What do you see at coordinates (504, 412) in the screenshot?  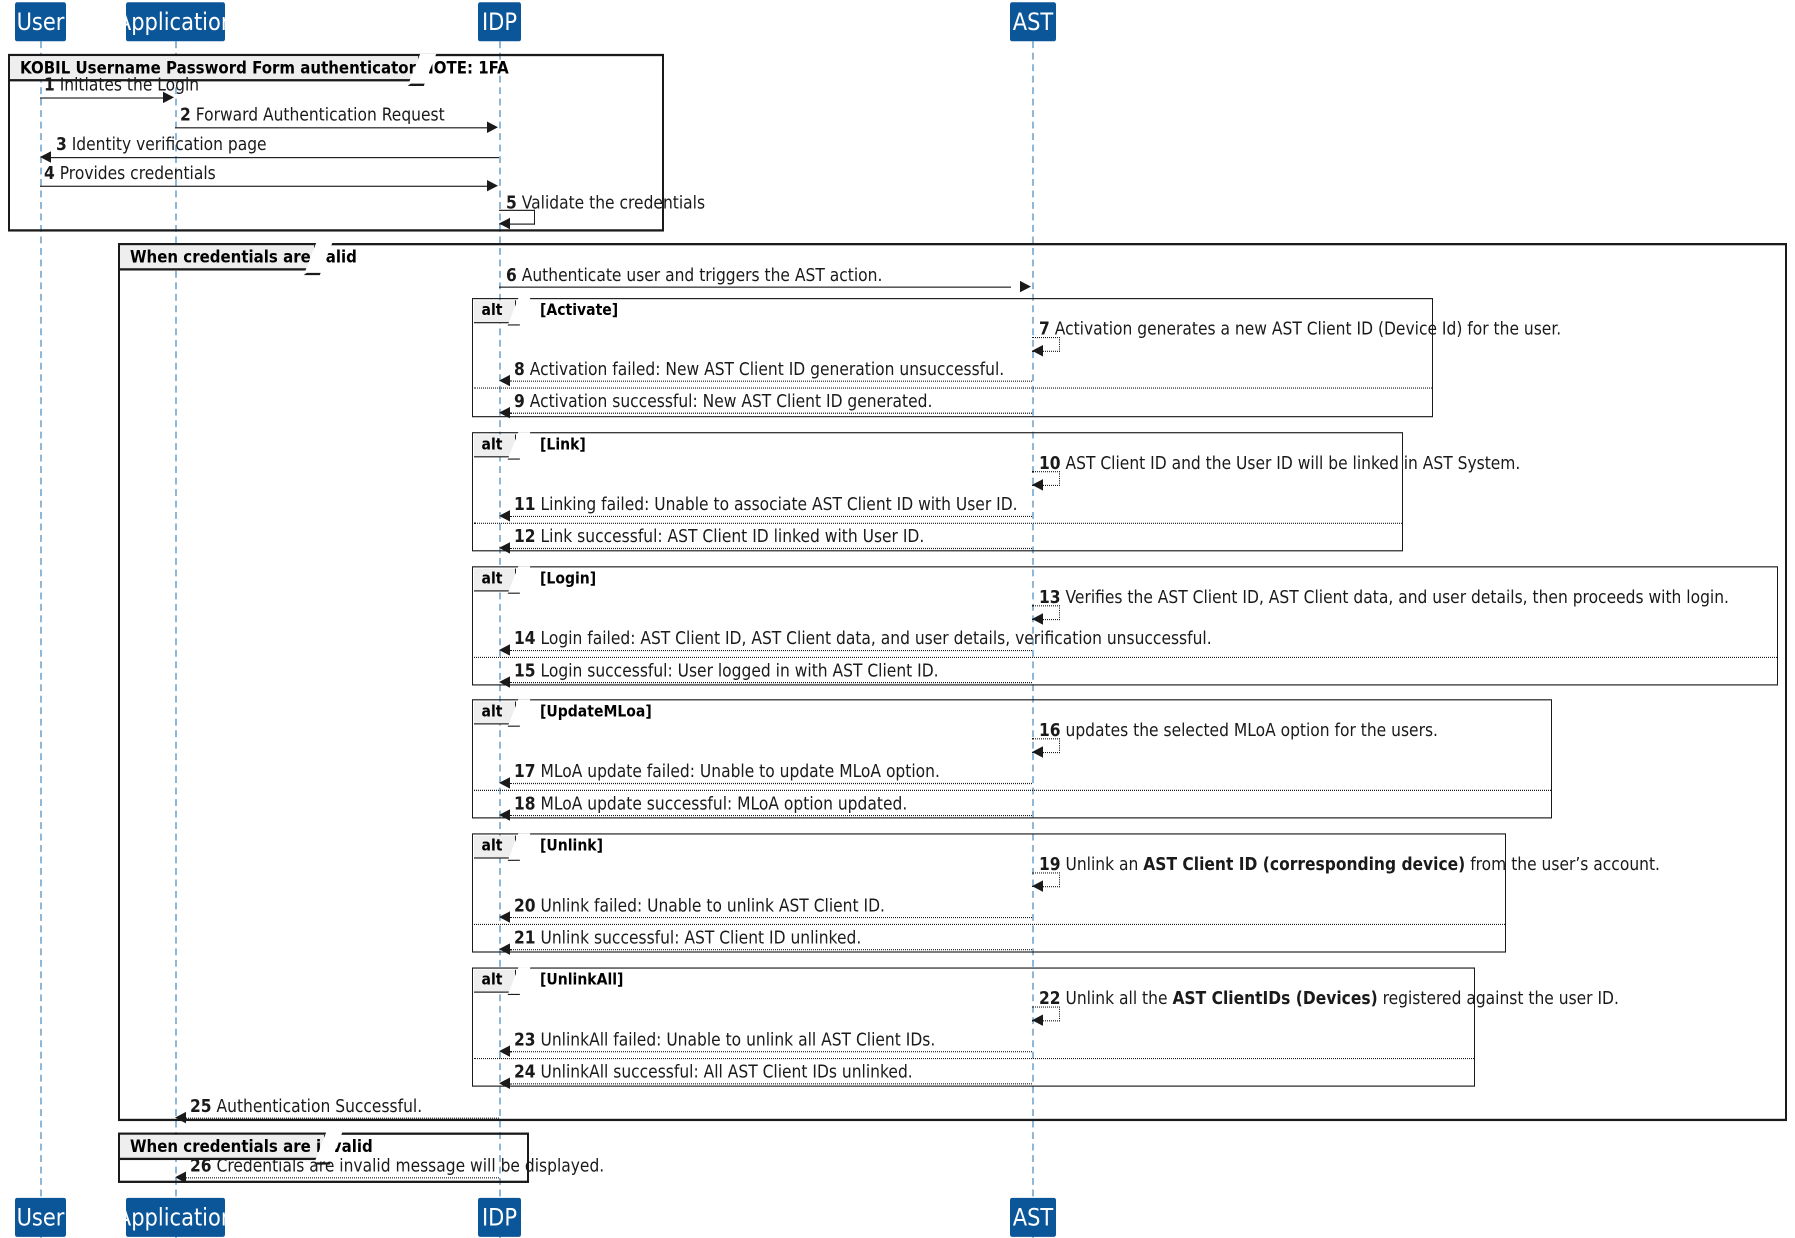 I see `message-9-arrowhead` at bounding box center [504, 412].